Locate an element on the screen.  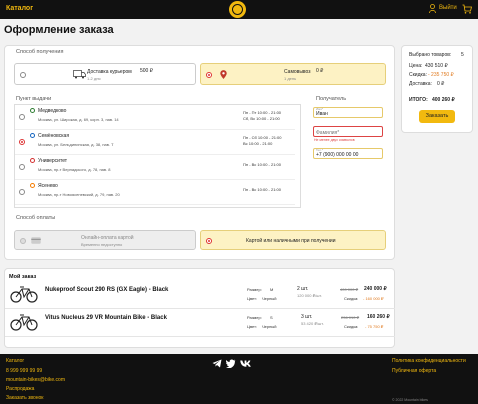
online-payment-note: Временно недоступно is located at coordinates (102, 244).